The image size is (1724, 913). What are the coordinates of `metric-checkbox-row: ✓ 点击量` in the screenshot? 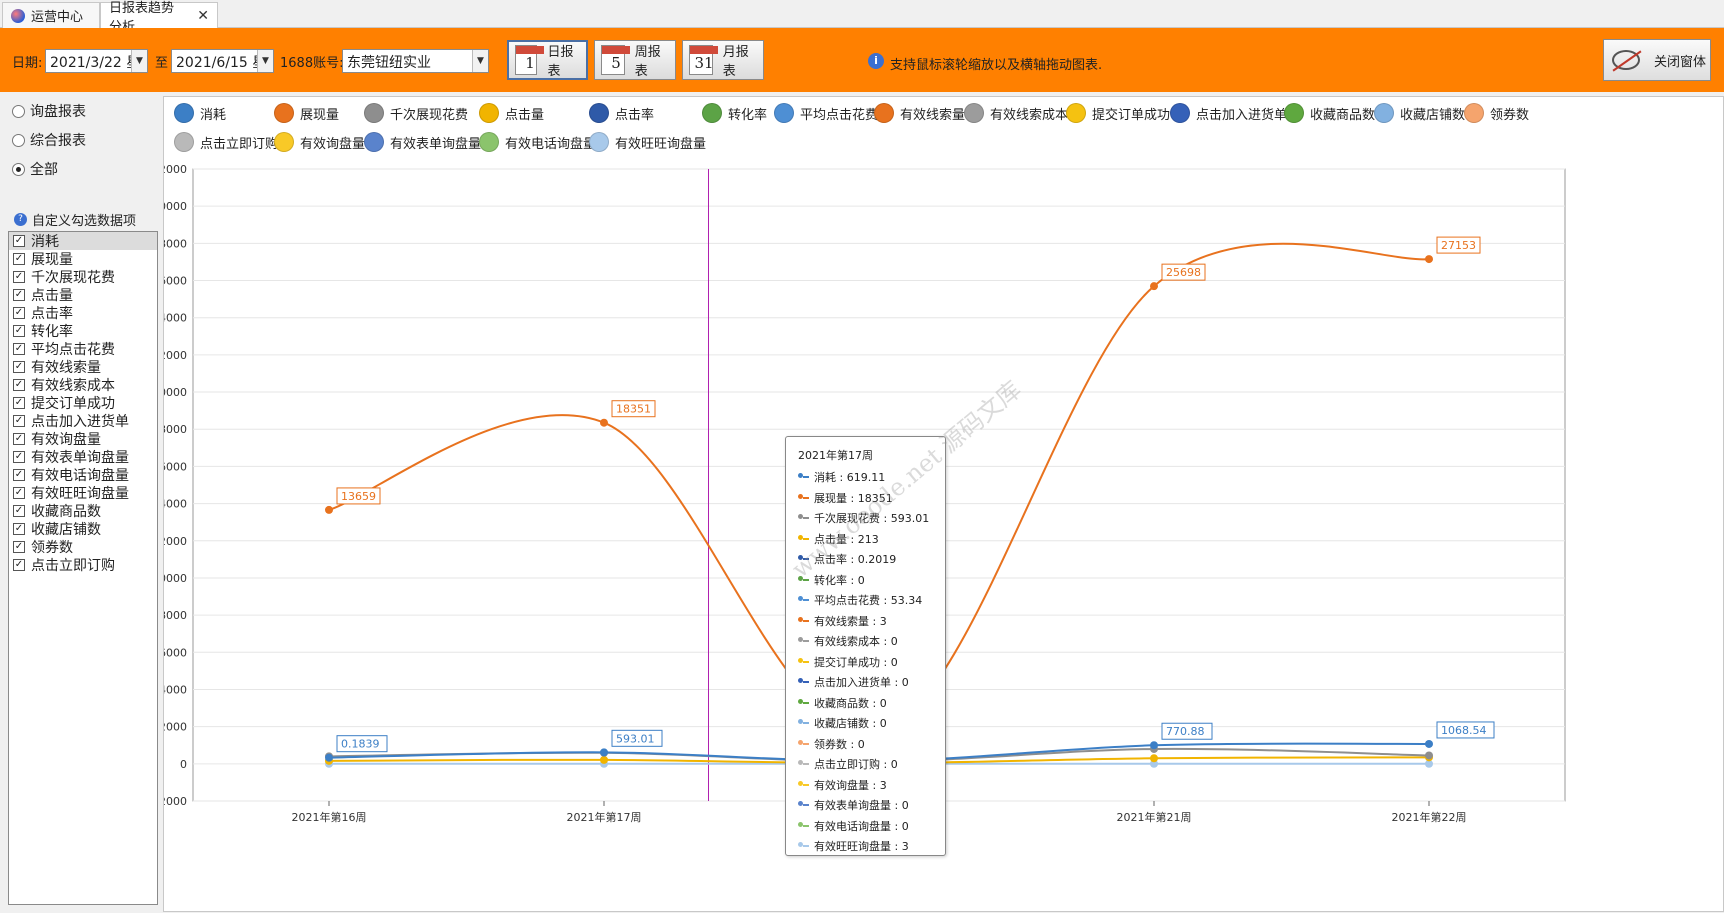 It's located at (83, 295).